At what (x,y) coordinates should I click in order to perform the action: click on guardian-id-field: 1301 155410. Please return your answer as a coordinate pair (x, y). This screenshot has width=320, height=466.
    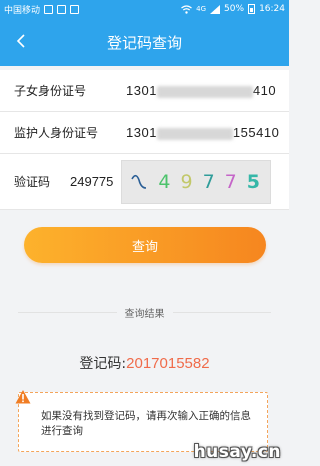
    Looking at the image, I should click on (202, 132).